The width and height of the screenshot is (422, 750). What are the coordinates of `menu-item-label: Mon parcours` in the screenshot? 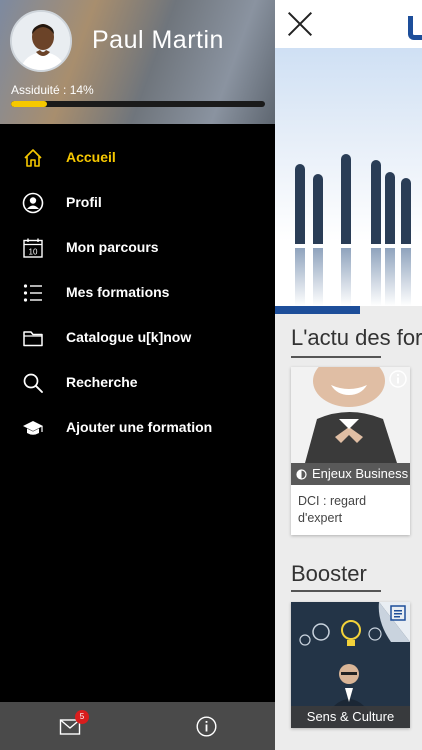 It's located at (112, 247).